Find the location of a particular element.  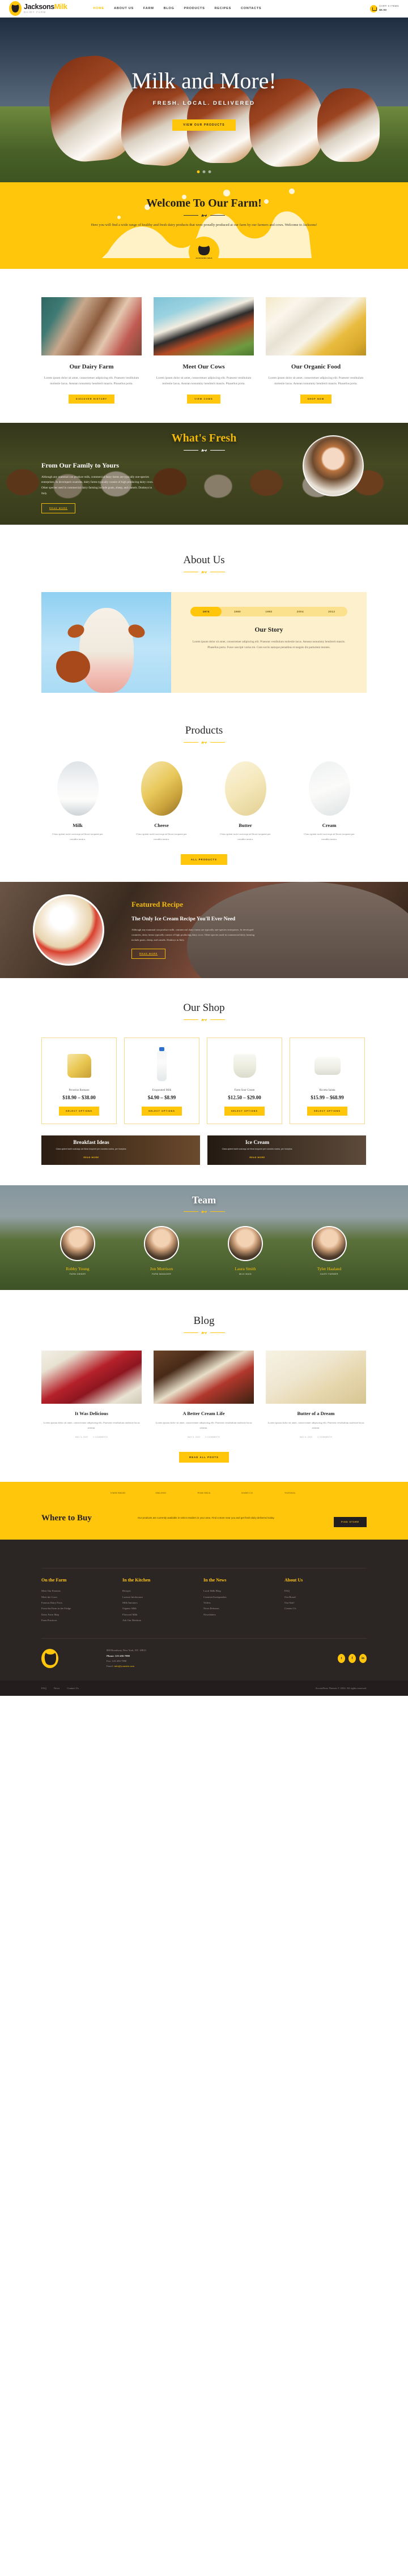

footer-link: Ask Our Dietitian is located at coordinates (162, 1620).